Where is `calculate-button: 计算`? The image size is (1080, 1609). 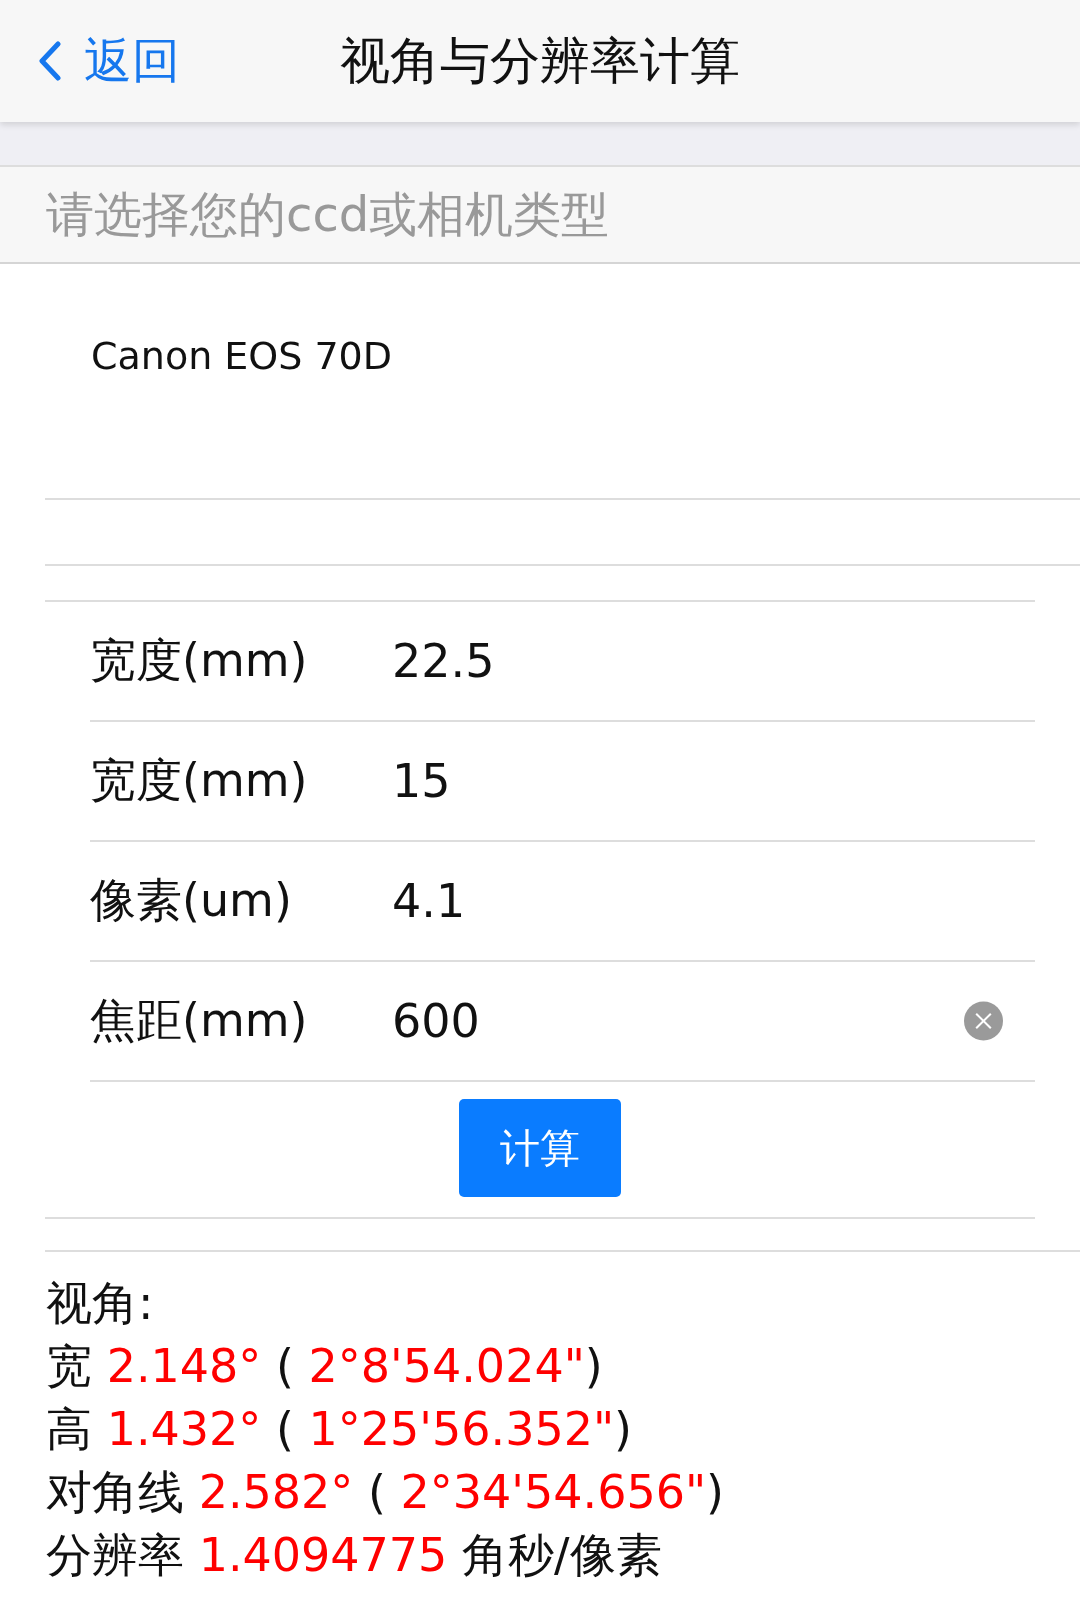 calculate-button: 计算 is located at coordinates (540, 1148).